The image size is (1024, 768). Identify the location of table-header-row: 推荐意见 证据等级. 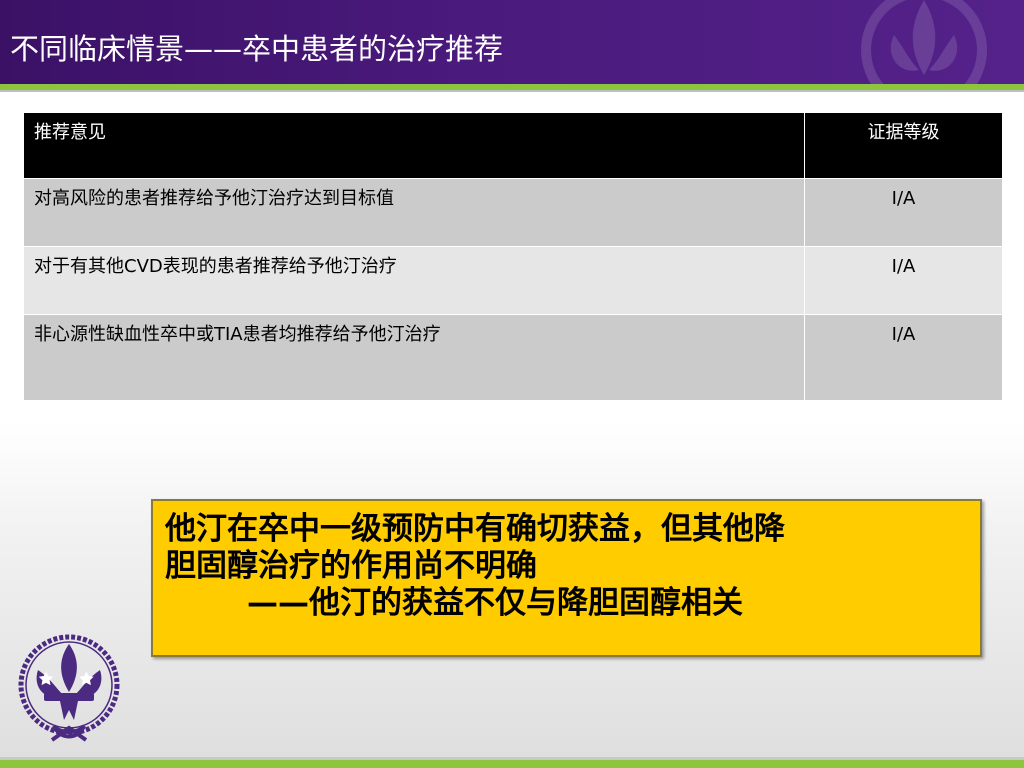
(513, 145).